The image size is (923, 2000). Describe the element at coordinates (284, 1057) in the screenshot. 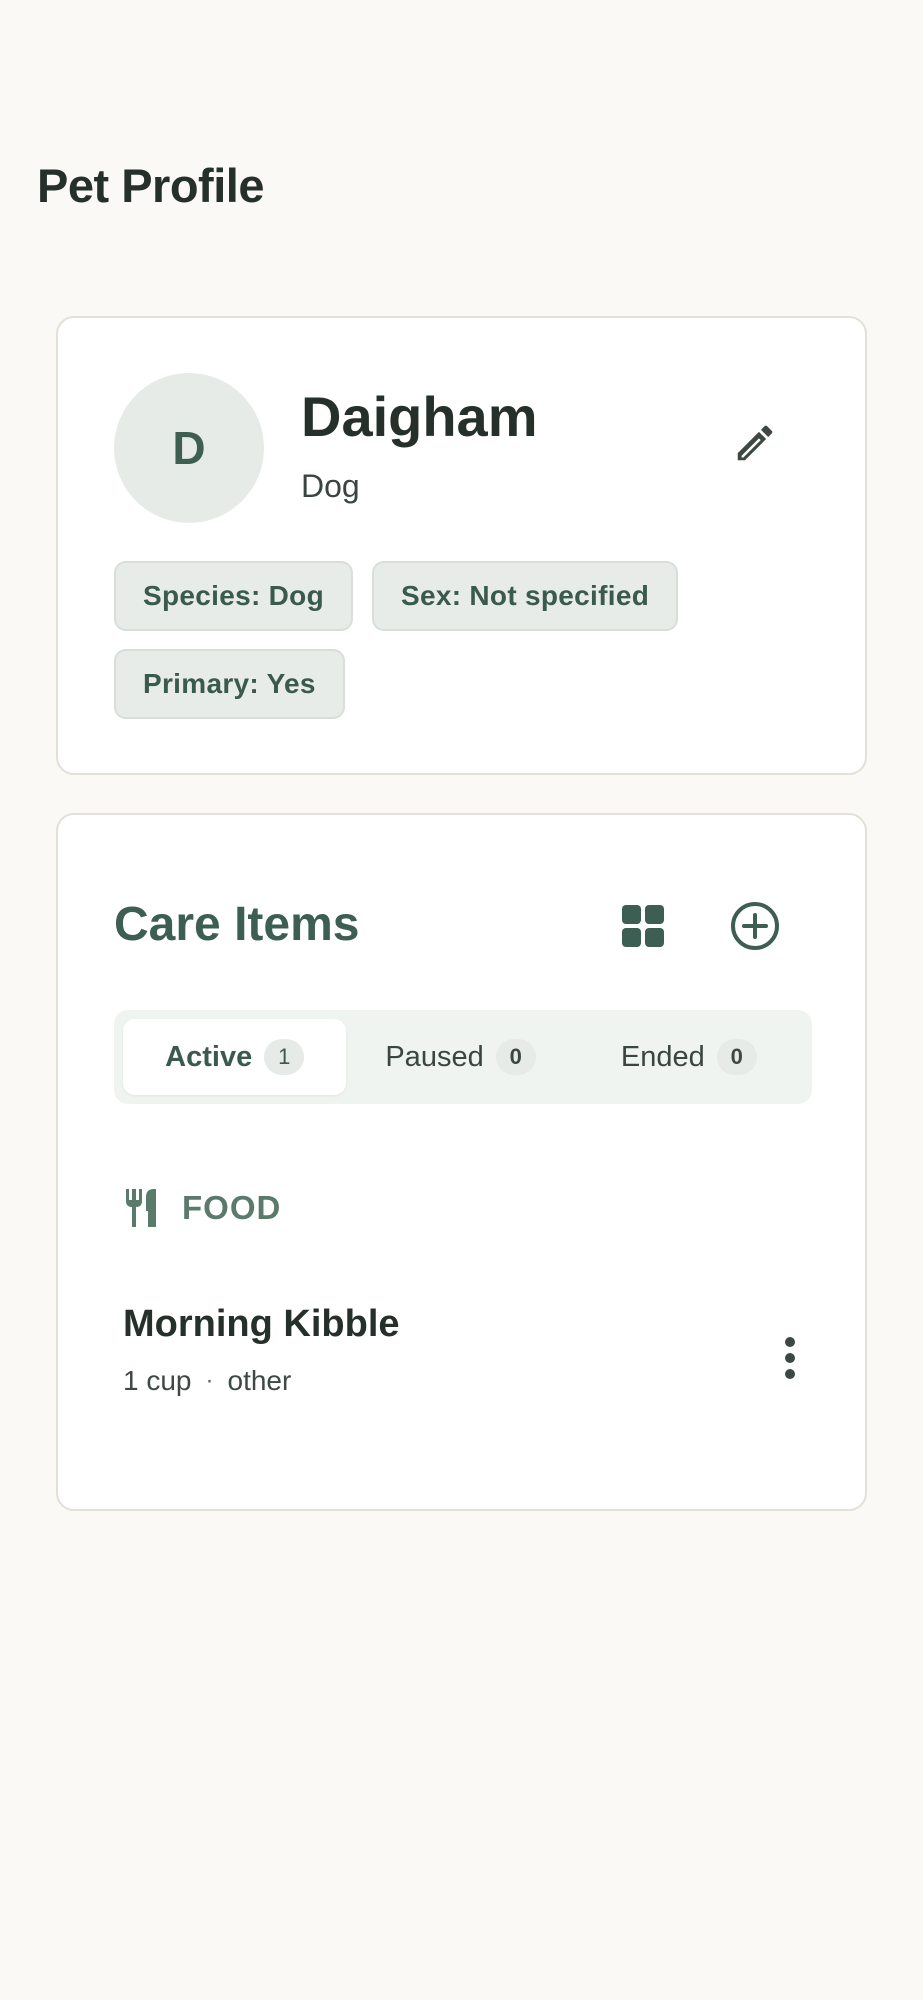

I see `tab-count-badge: 1` at that location.